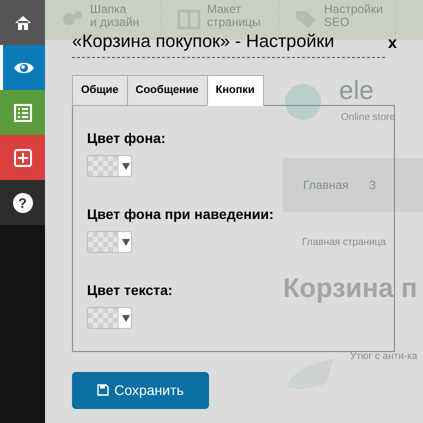 This screenshot has width=423, height=423. Describe the element at coordinates (203, 41) in the screenshot. I see `dialog-title: «Корзина покупок» - Настройки` at that location.